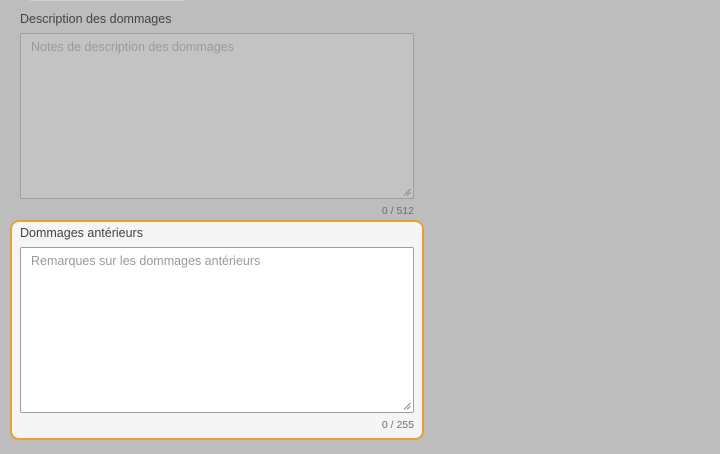 This screenshot has width=720, height=454. Describe the element at coordinates (107, 0) in the screenshot. I see `top-divider` at that location.